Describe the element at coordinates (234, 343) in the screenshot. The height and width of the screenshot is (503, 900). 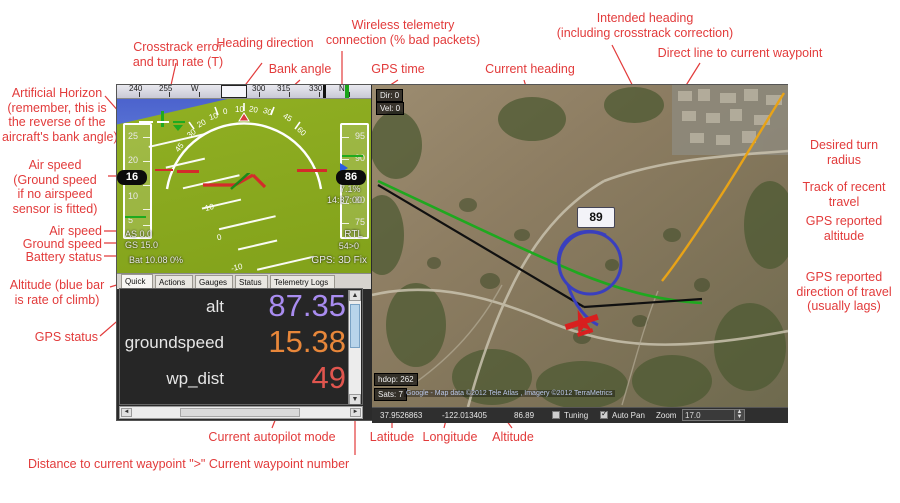
I see `telemetry-row-groundspeed: groundspeed 15.38` at that location.